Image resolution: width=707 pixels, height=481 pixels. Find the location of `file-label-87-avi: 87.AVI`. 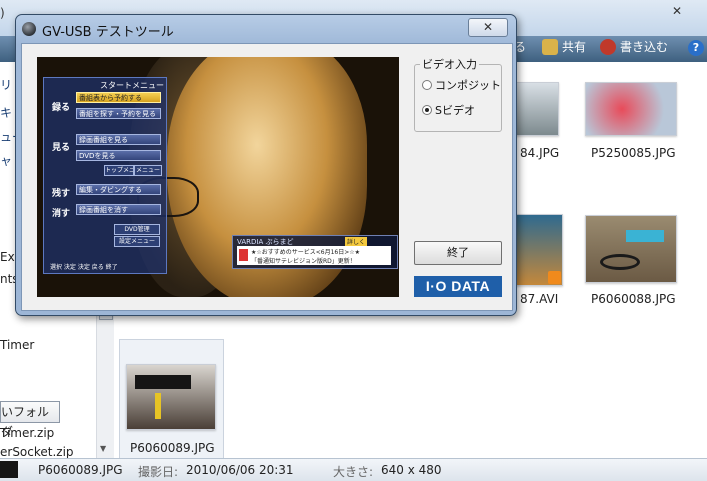

file-label-87-avi: 87.AVI is located at coordinates (539, 299).